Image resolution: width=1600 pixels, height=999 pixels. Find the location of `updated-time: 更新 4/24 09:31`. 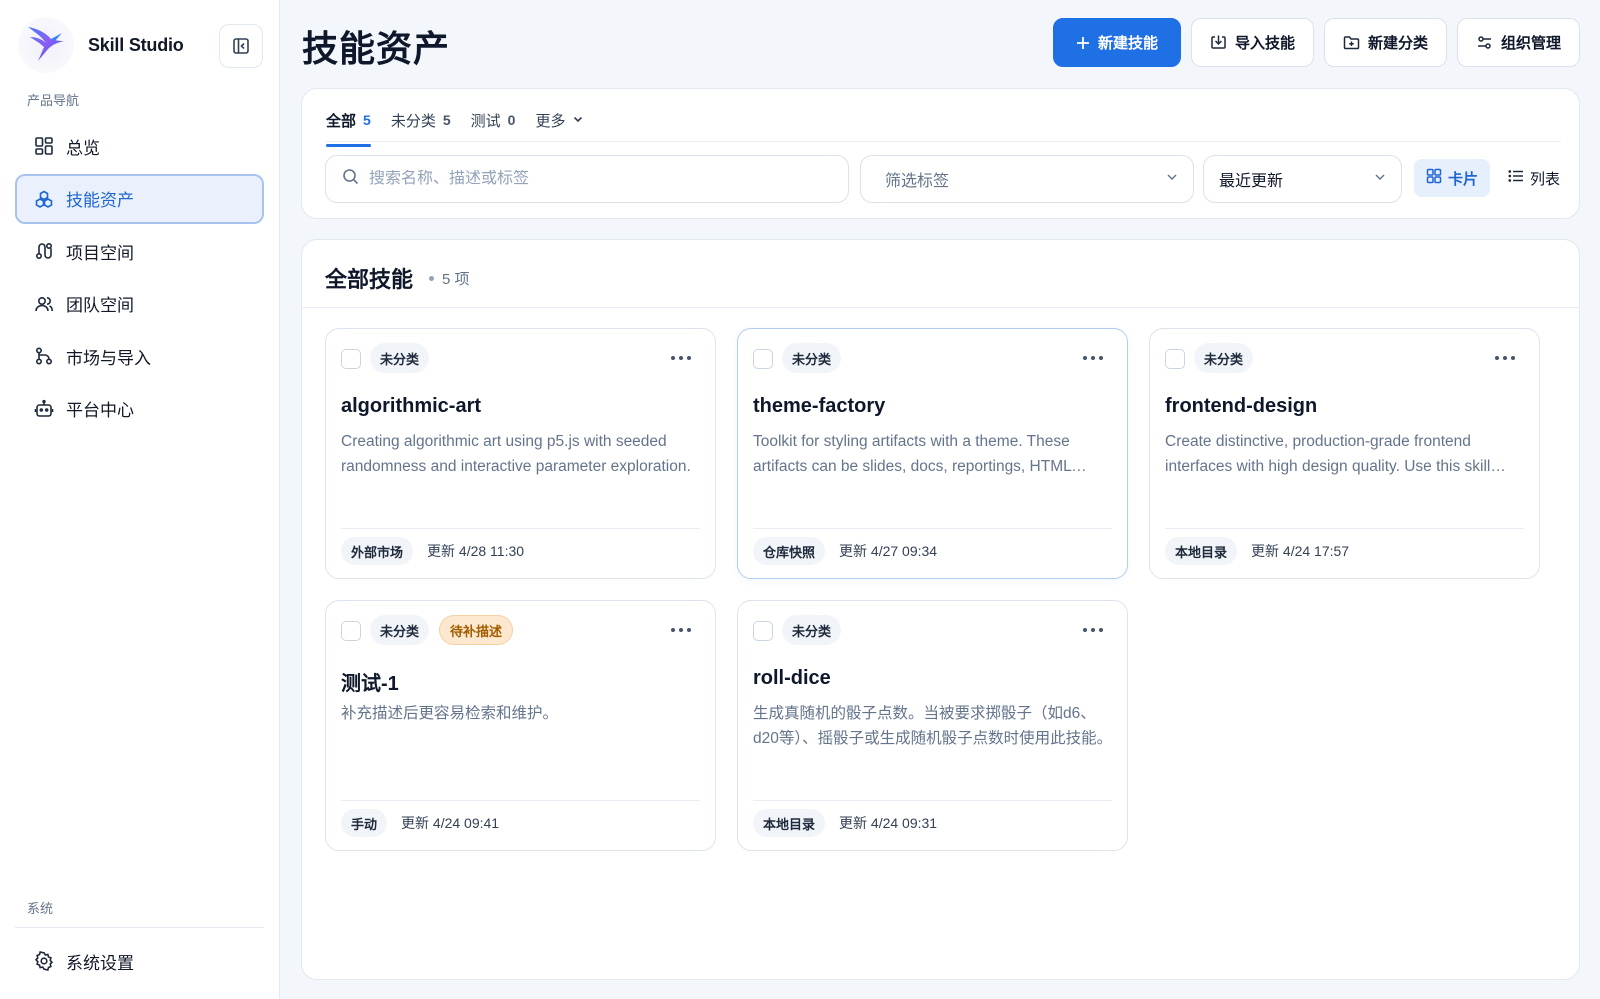

updated-time: 更新 4/24 09:31 is located at coordinates (888, 823).